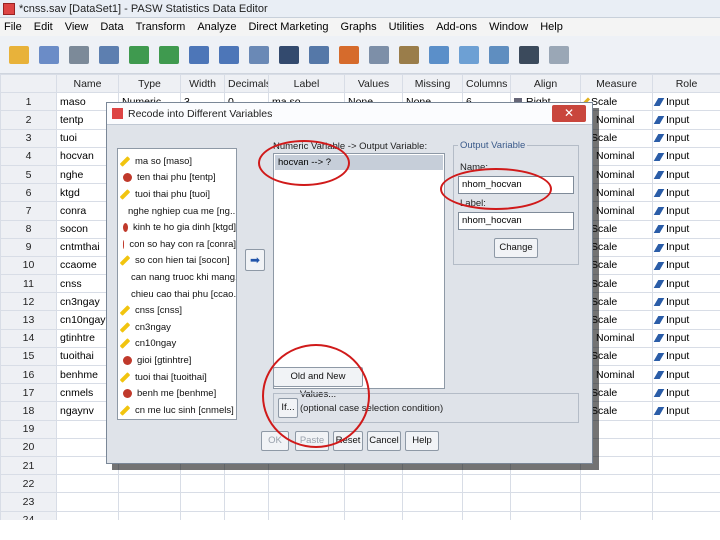  Describe the element at coordinates (373, 84) in the screenshot. I see `column-header: Values` at that location.